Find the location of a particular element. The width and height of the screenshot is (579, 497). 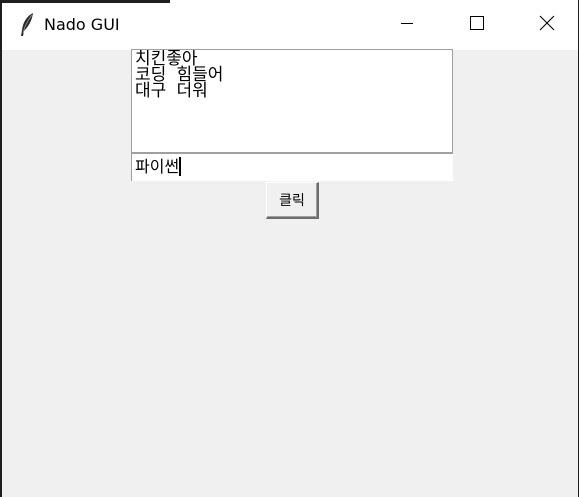

close-icon is located at coordinates (547, 25).